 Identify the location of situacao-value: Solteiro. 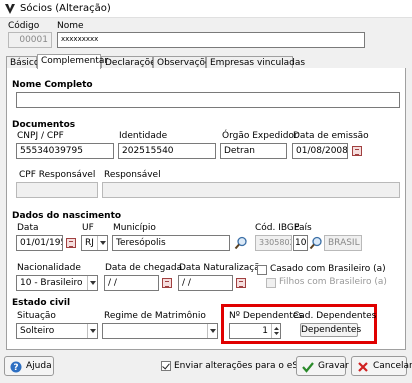
(37, 331).